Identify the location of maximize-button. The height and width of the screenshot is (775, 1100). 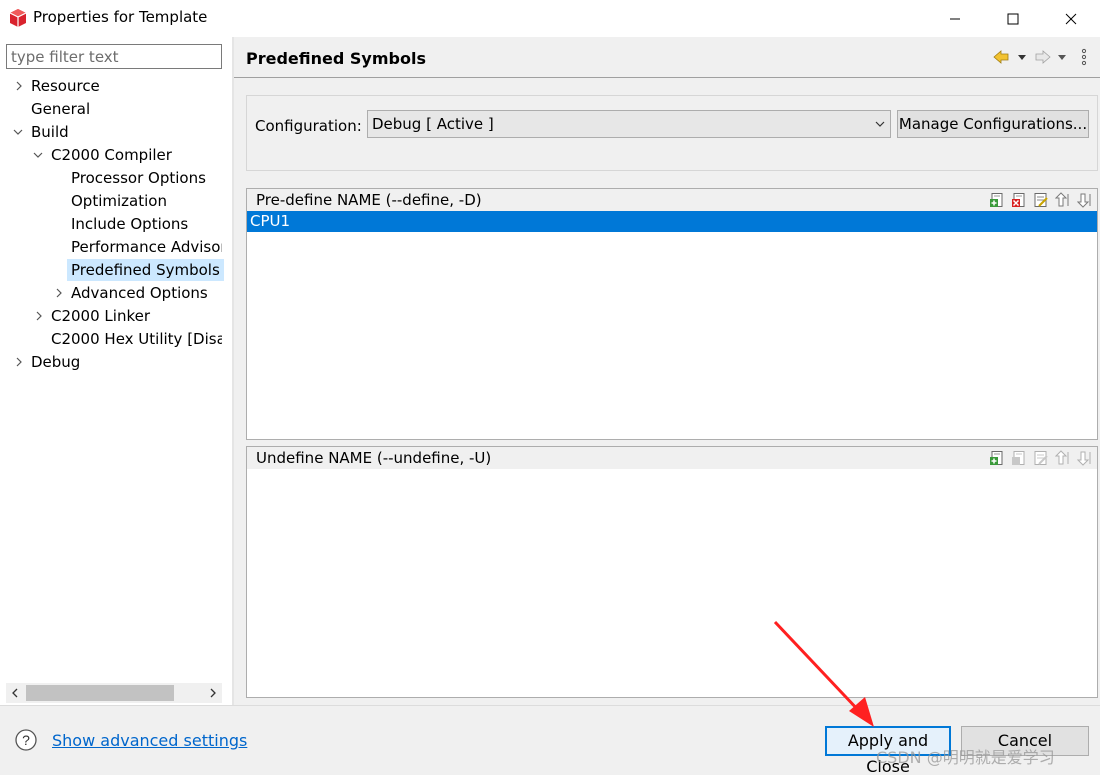
(1013, 18).